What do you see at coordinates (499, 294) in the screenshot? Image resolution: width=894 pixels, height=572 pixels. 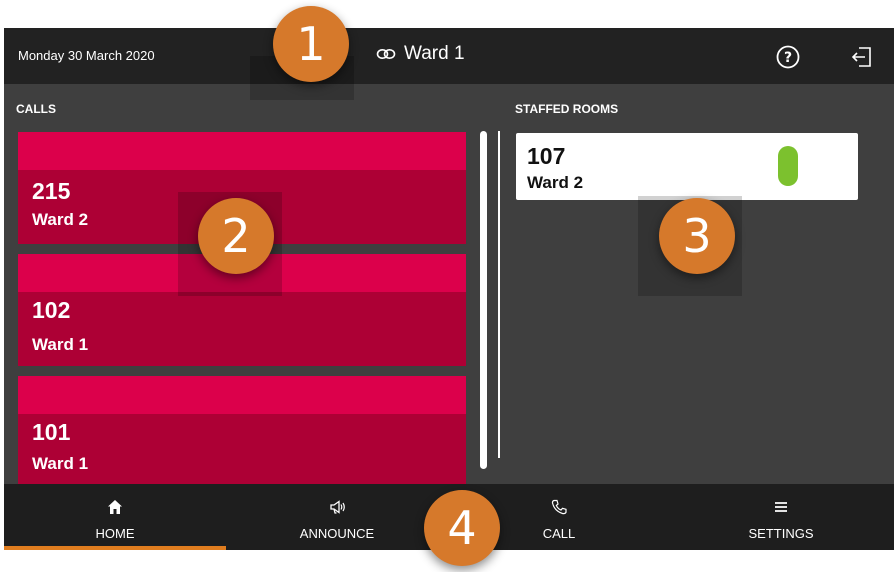 I see `panel-divider` at bounding box center [499, 294].